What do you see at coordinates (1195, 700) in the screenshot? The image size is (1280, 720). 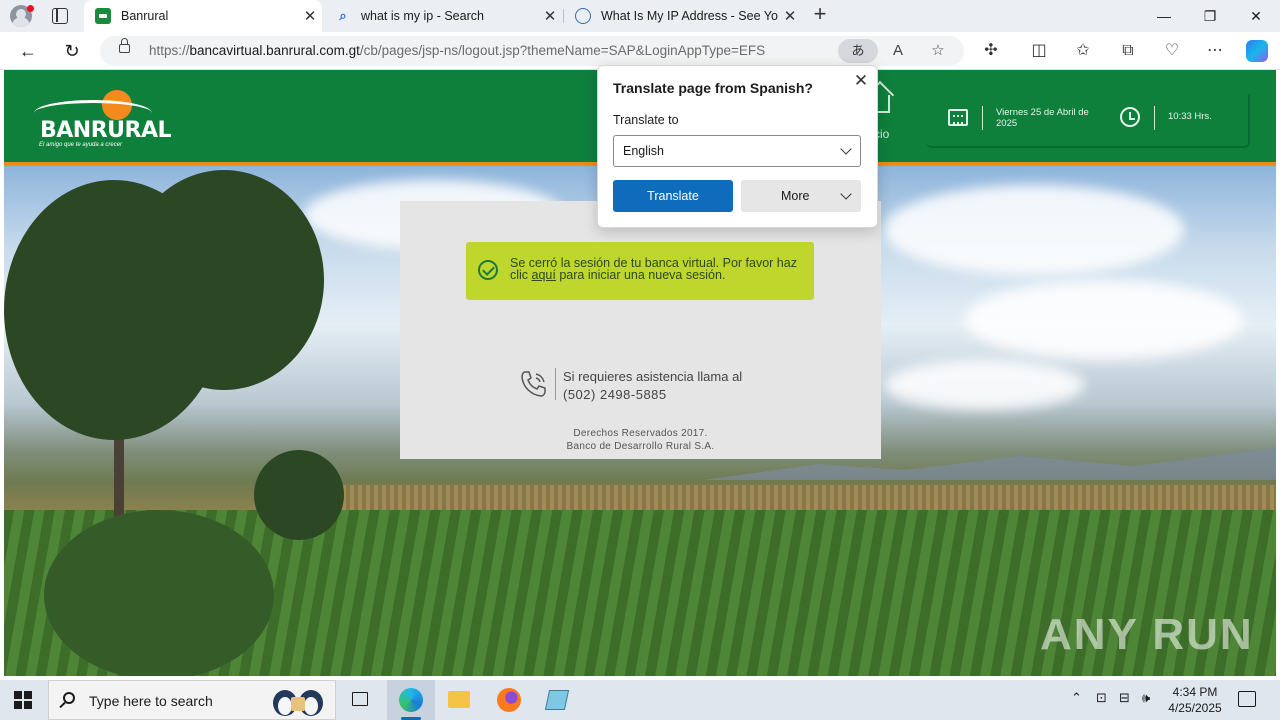 I see `taskbar-clock: 4:34 PM 4/25/2025` at bounding box center [1195, 700].